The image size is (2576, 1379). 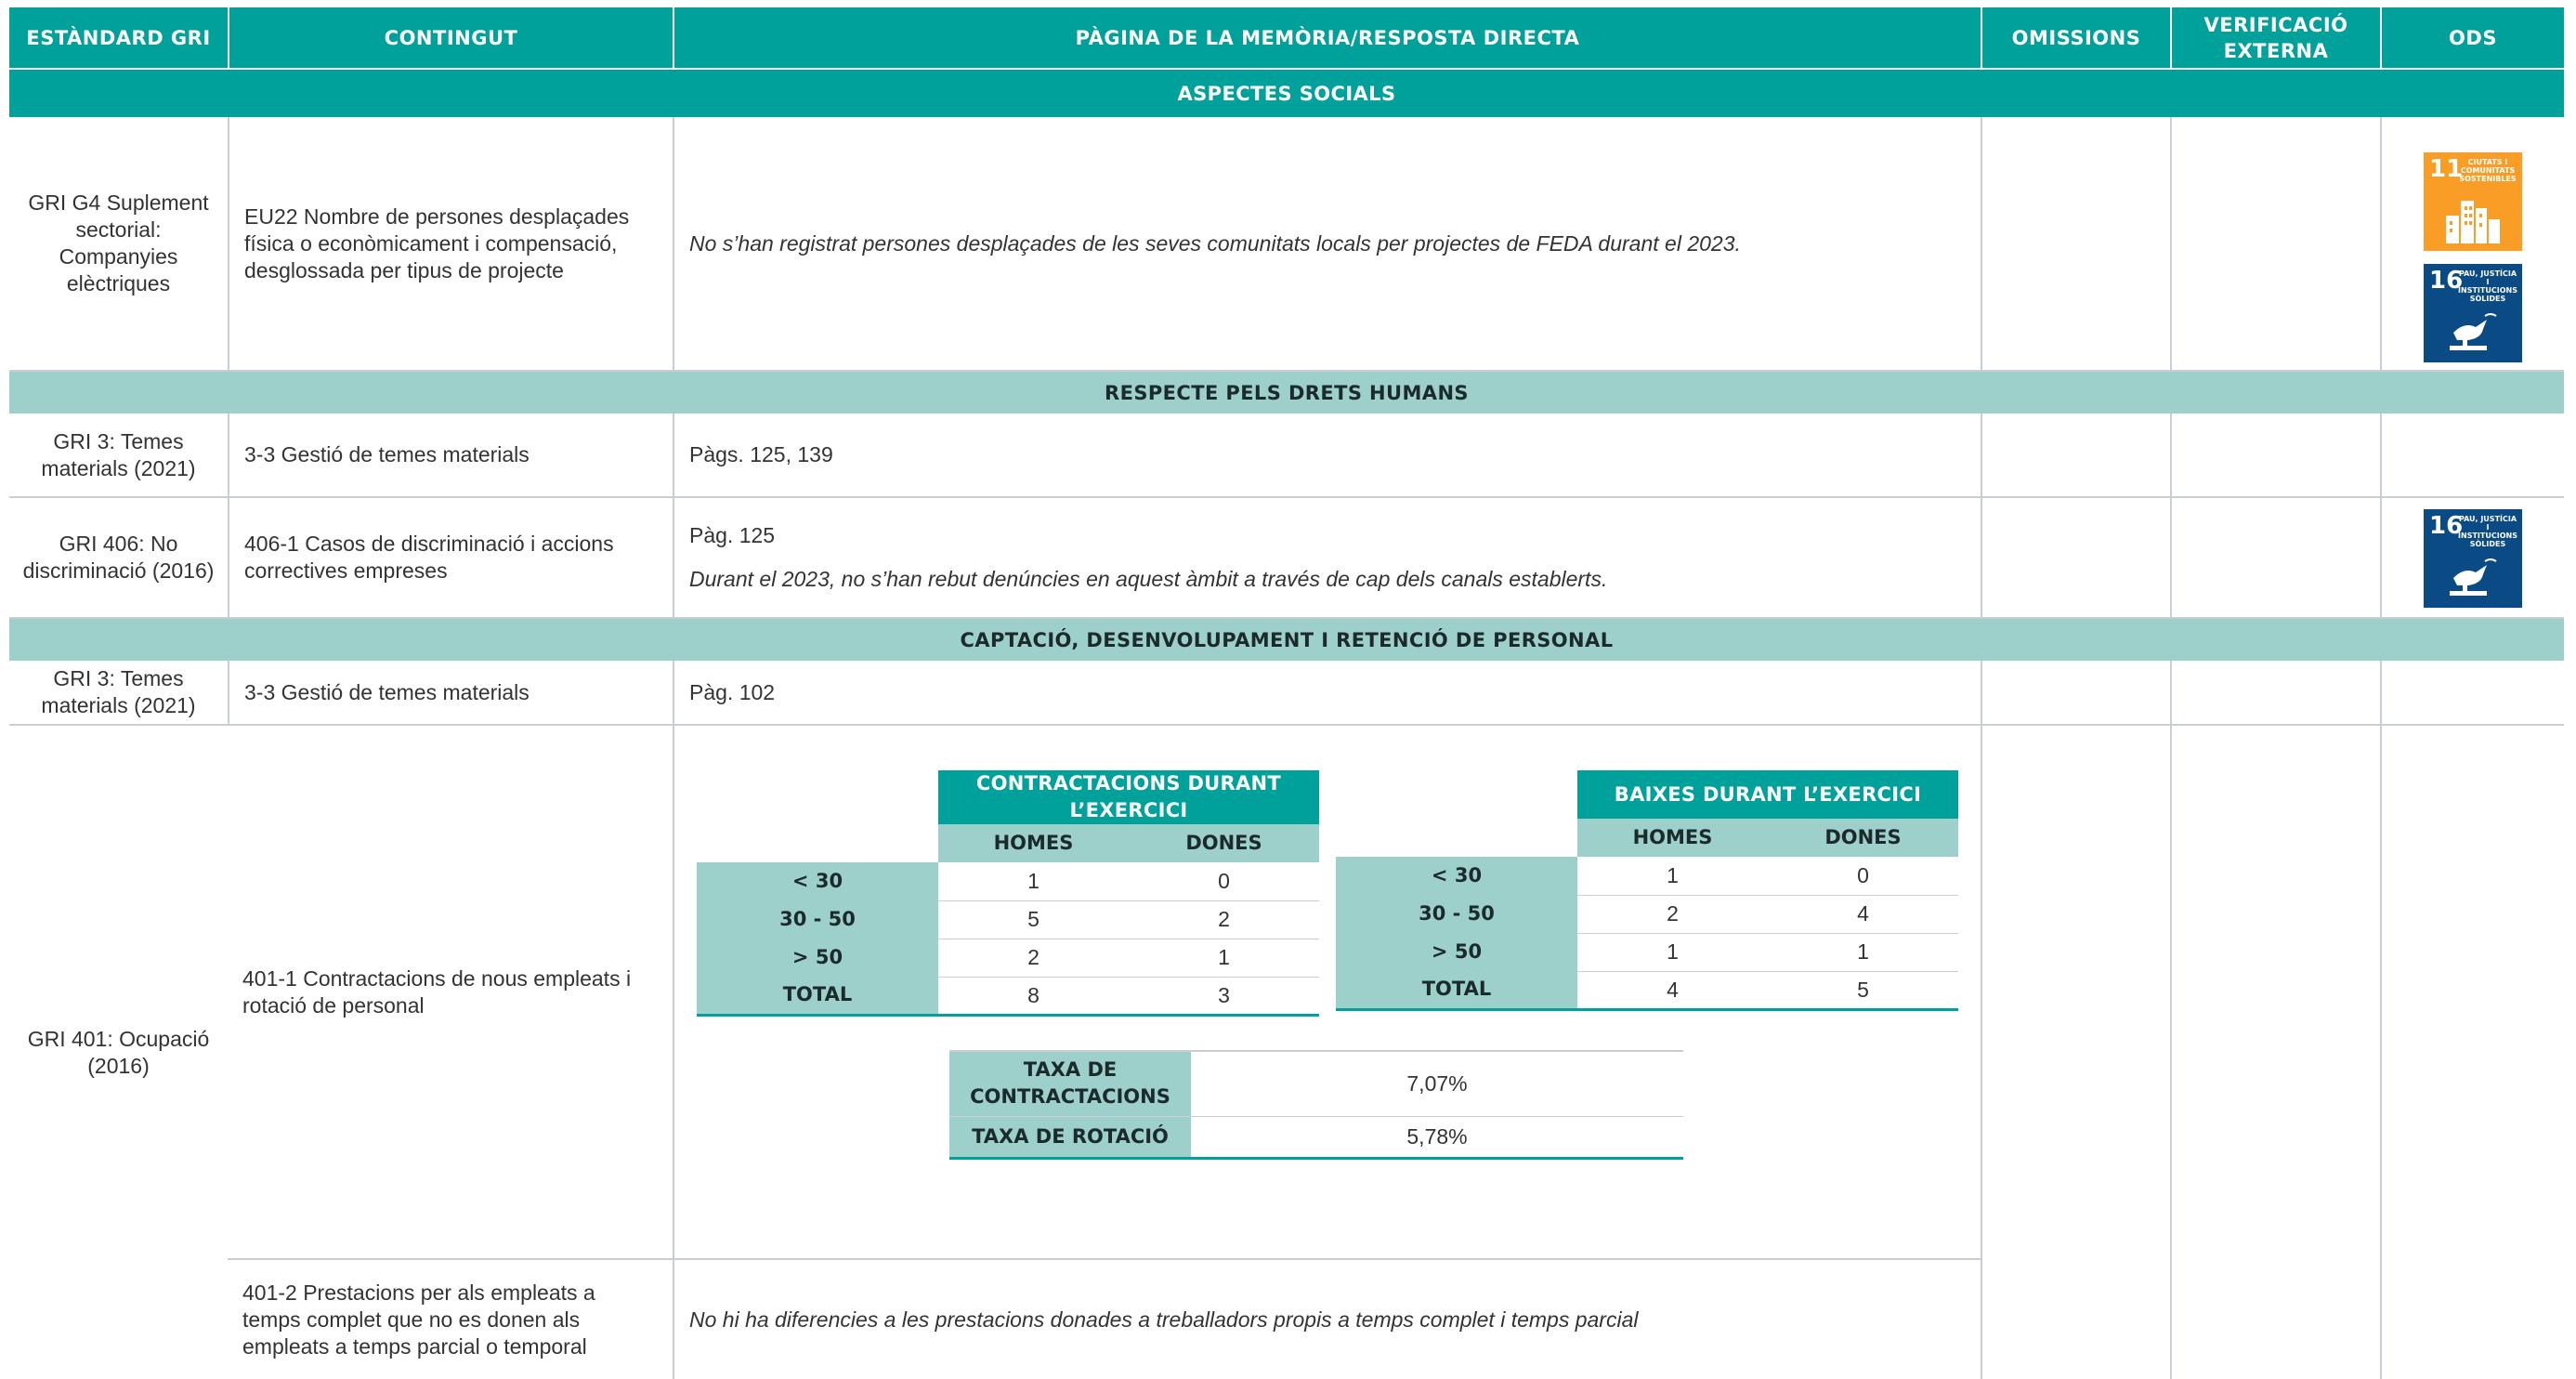 What do you see at coordinates (1070, 1070) in the screenshot?
I see `hire-rate-label-line1: TAXA DE` at bounding box center [1070, 1070].